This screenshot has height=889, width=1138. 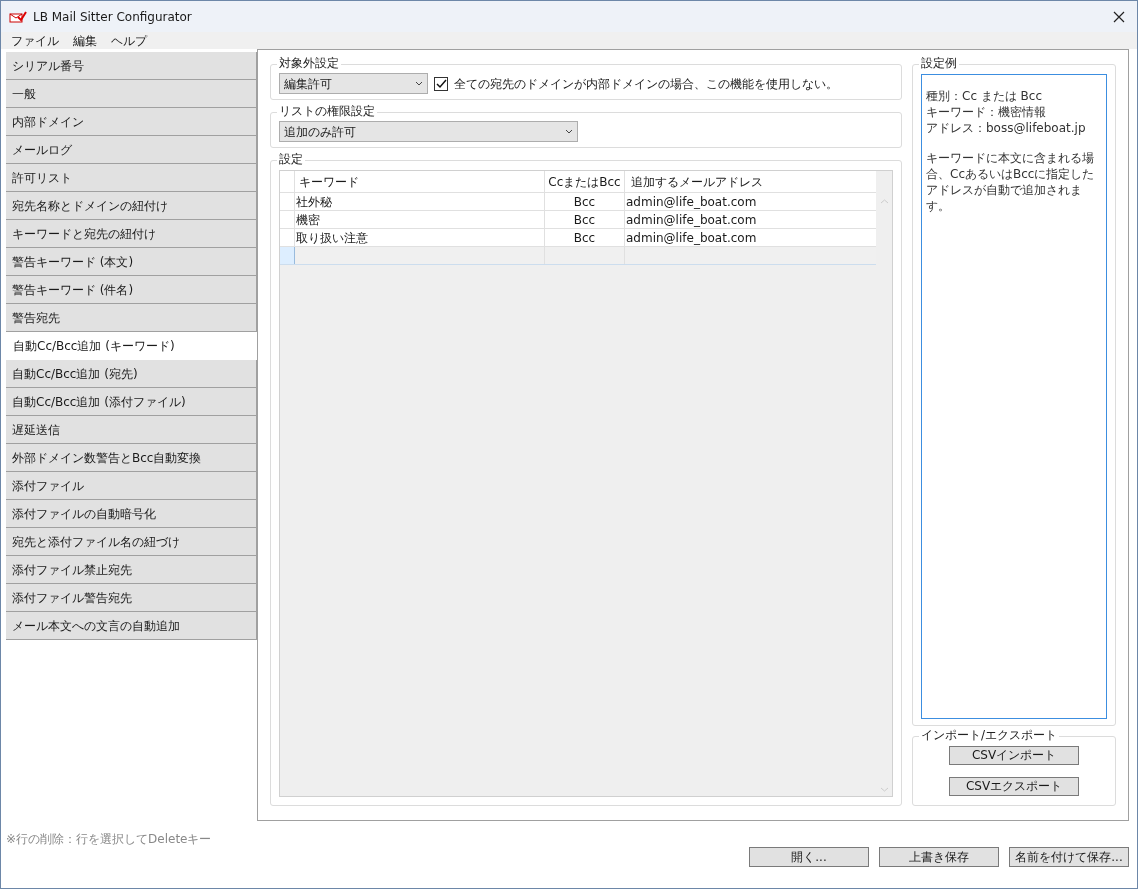 I want to click on sidebar-item: 宛先名称とドメインの紐付け, so click(x=131, y=206).